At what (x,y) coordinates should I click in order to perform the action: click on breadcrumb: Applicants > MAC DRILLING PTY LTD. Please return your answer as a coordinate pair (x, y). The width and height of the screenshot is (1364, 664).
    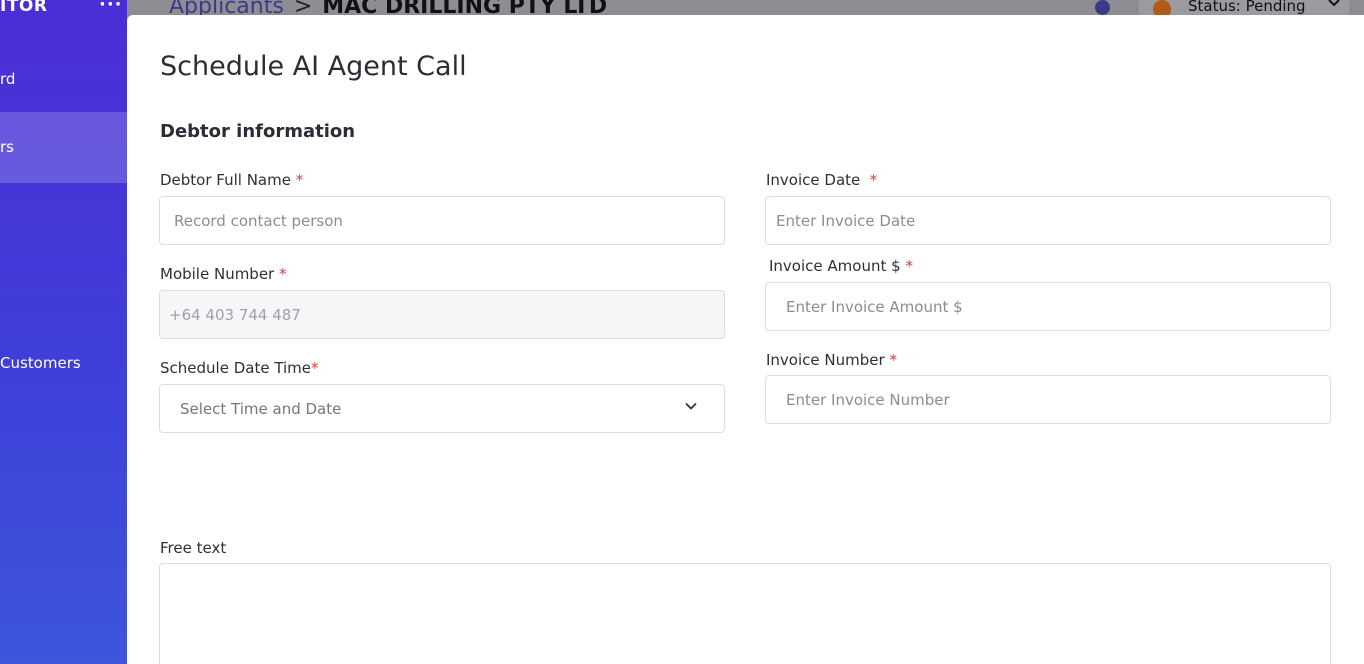
    Looking at the image, I should click on (388, 7).